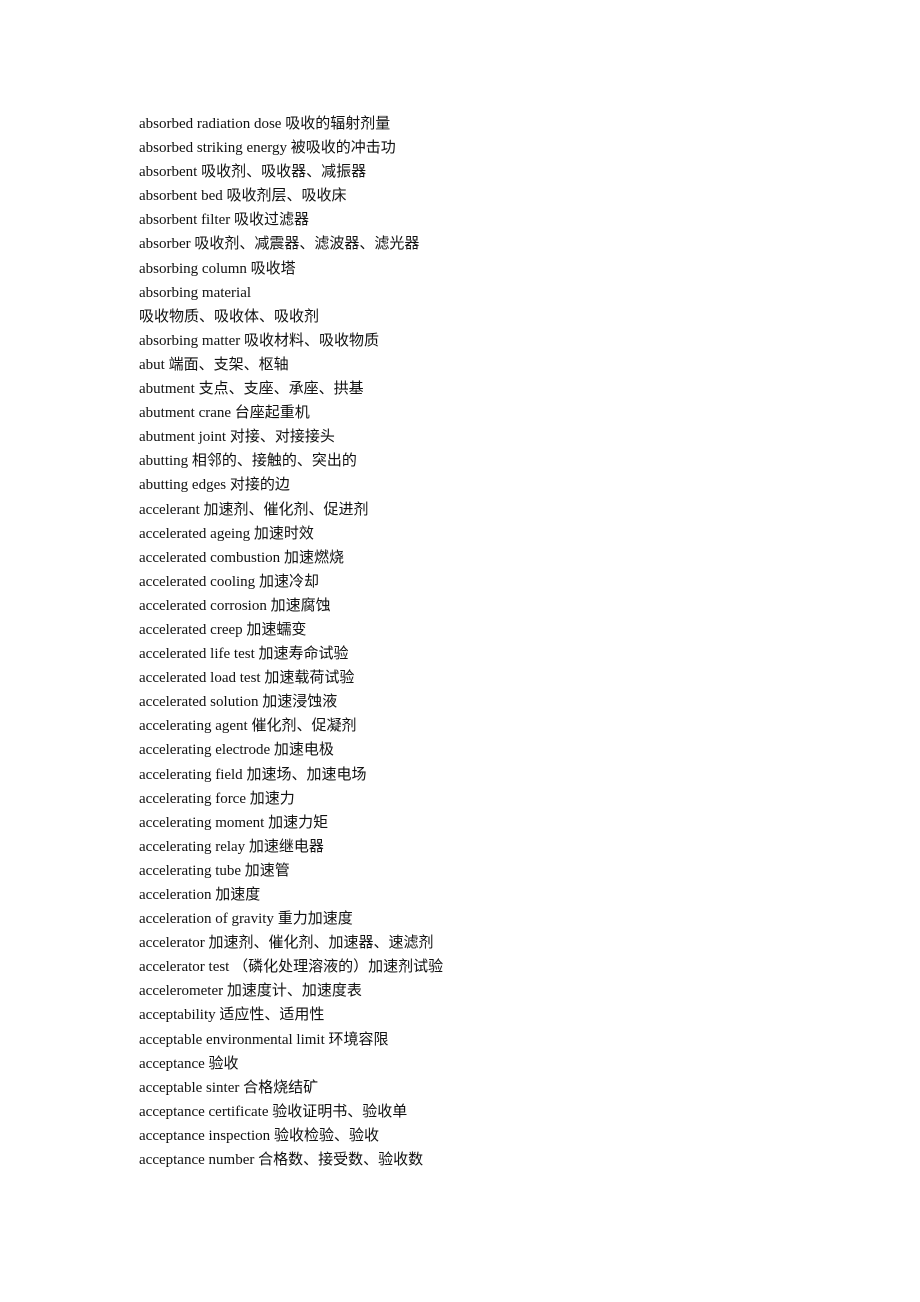  Describe the element at coordinates (210, 124) in the screenshot. I see `entry-term: absorbed radiation dose` at that location.